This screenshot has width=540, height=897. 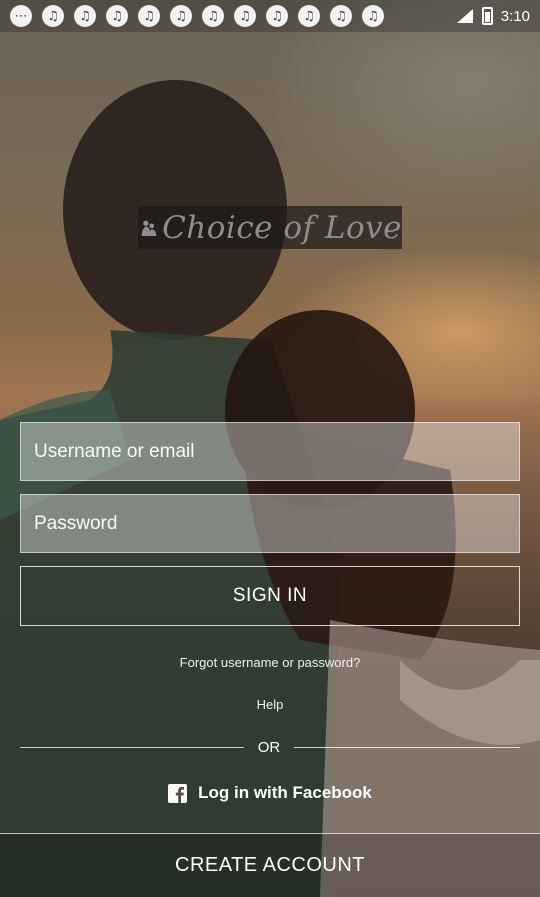 I want to click on facebook-login-button: Log in with Facebook, so click(x=270, y=793).